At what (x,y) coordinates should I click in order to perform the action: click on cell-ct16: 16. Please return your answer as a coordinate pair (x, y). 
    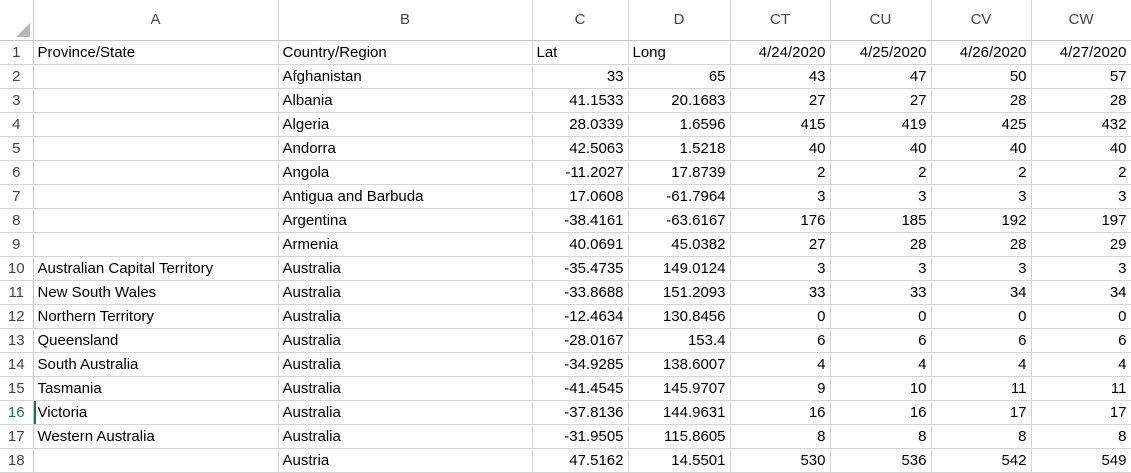
    Looking at the image, I should click on (780, 412).